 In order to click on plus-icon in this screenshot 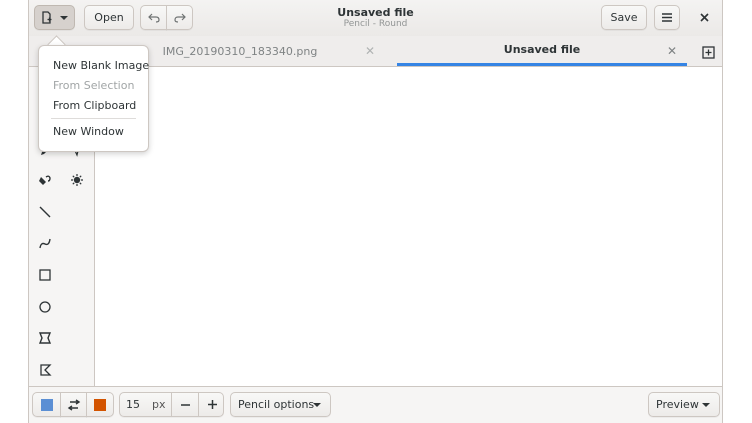, I will do `click(212, 404)`.